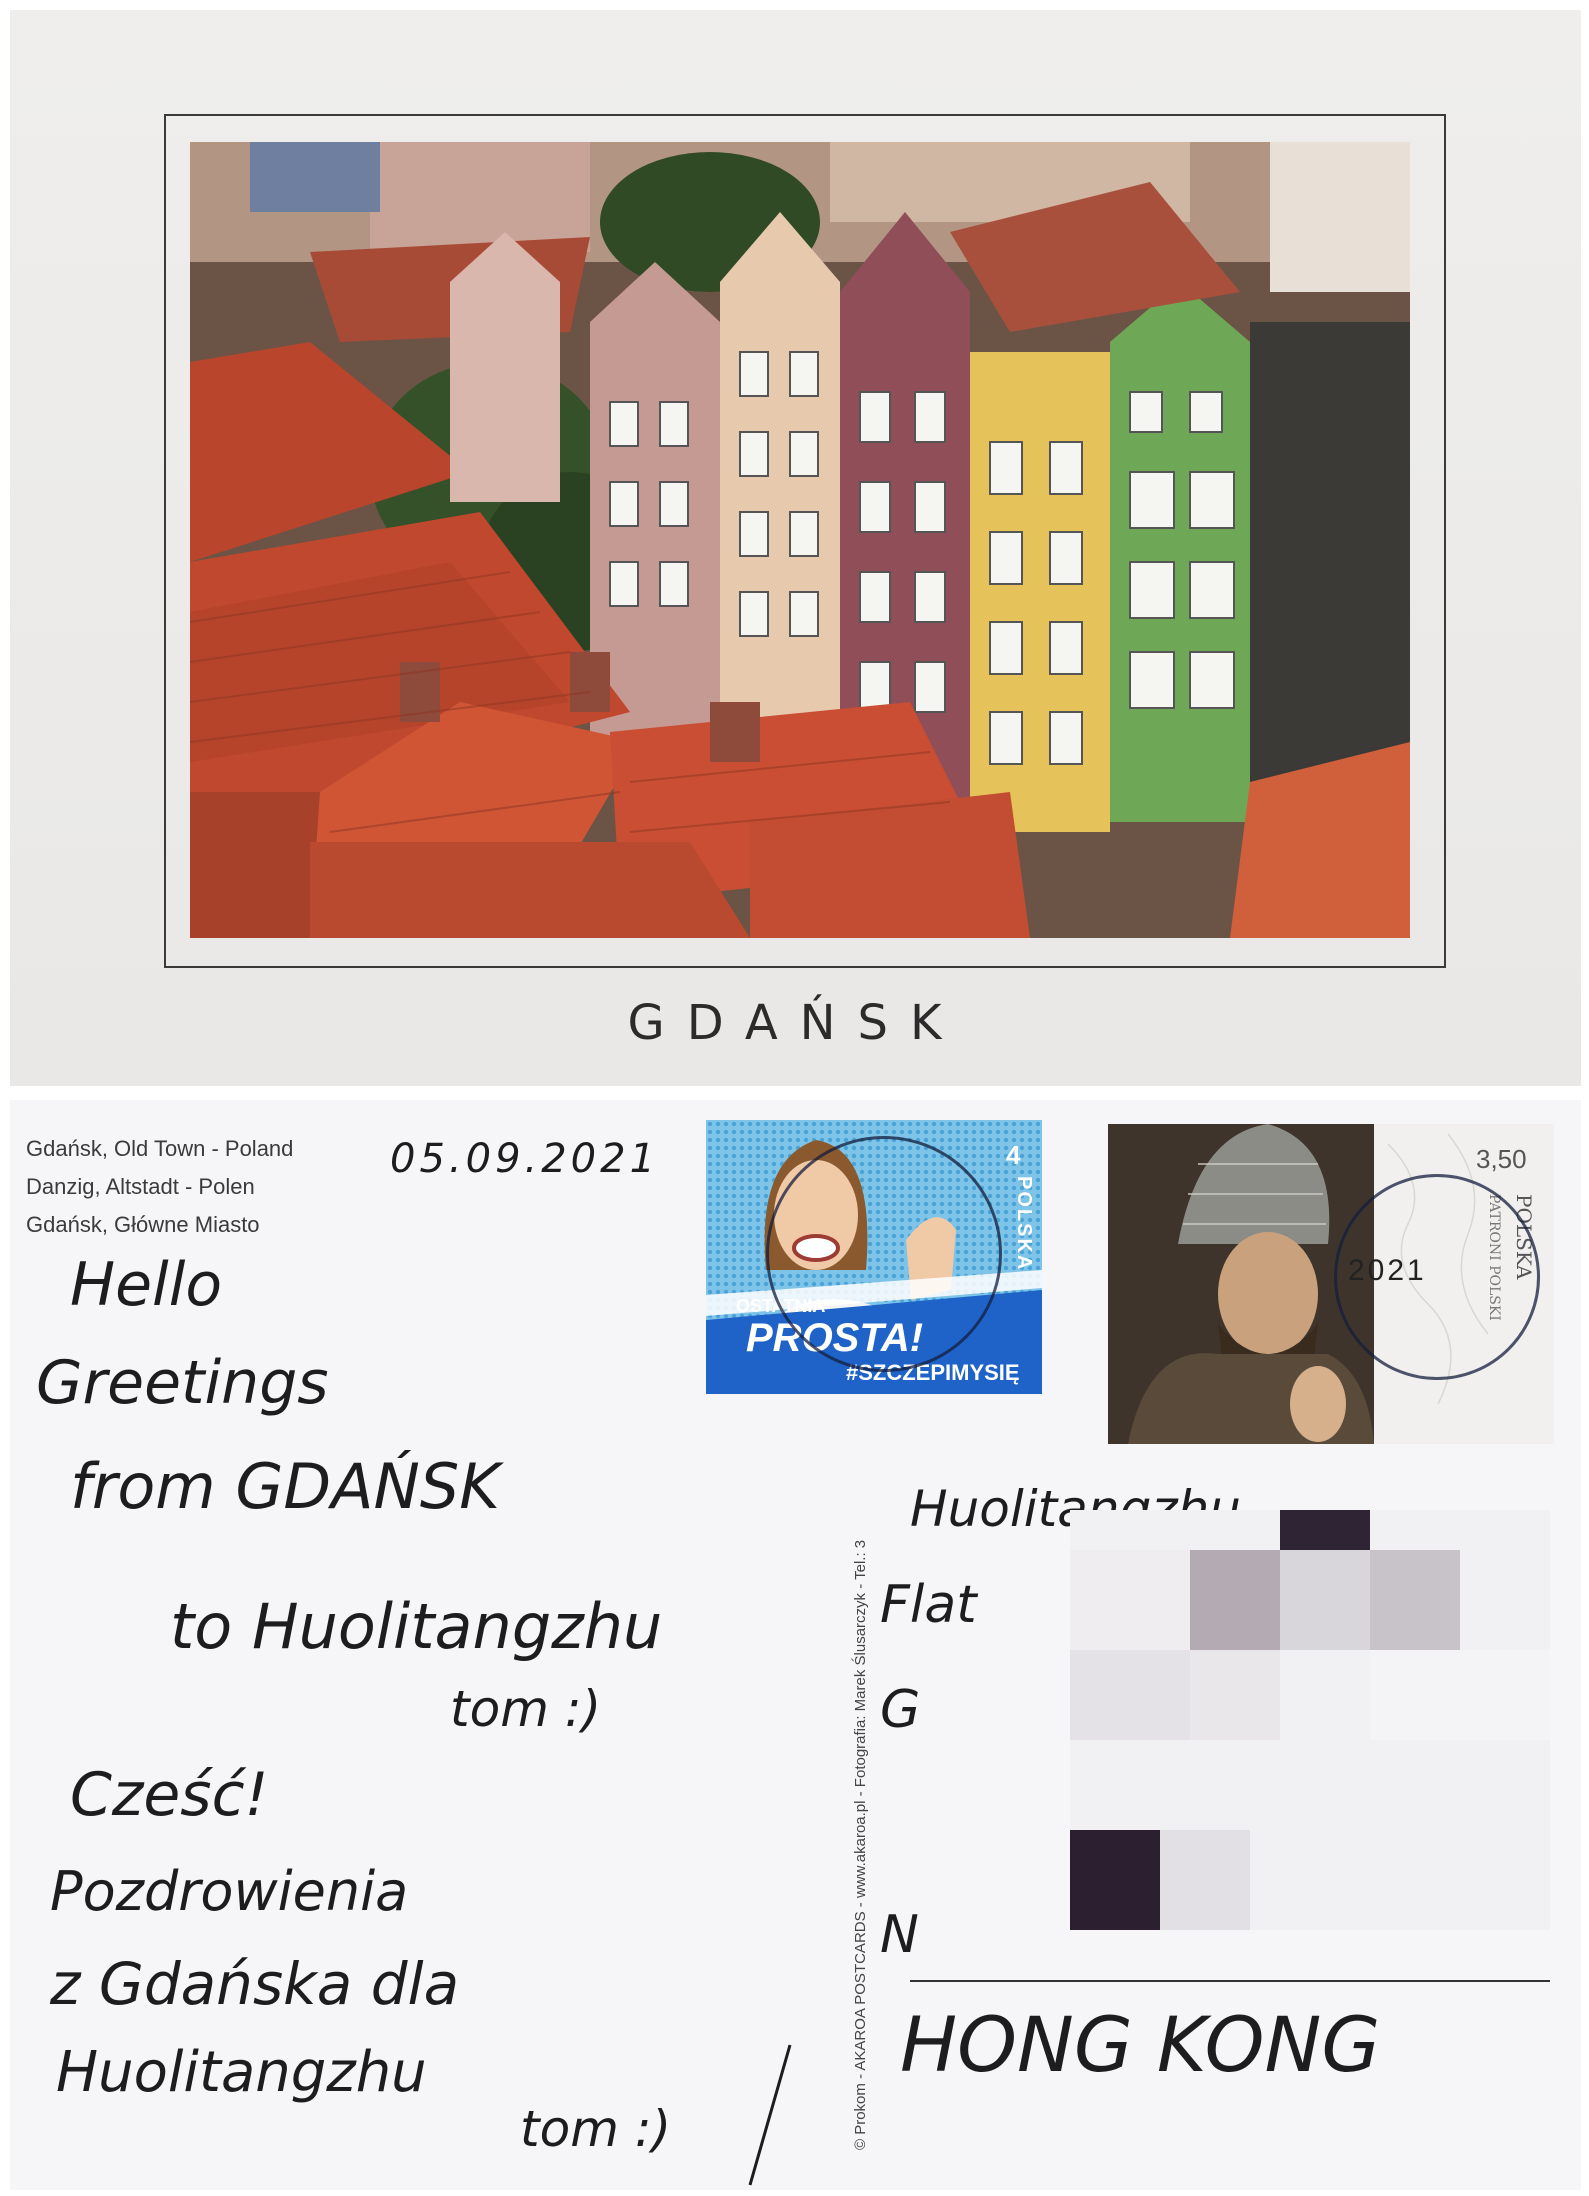 The height and width of the screenshot is (2196, 1589). What do you see at coordinates (1310, 1720) in the screenshot?
I see `address-redaction` at bounding box center [1310, 1720].